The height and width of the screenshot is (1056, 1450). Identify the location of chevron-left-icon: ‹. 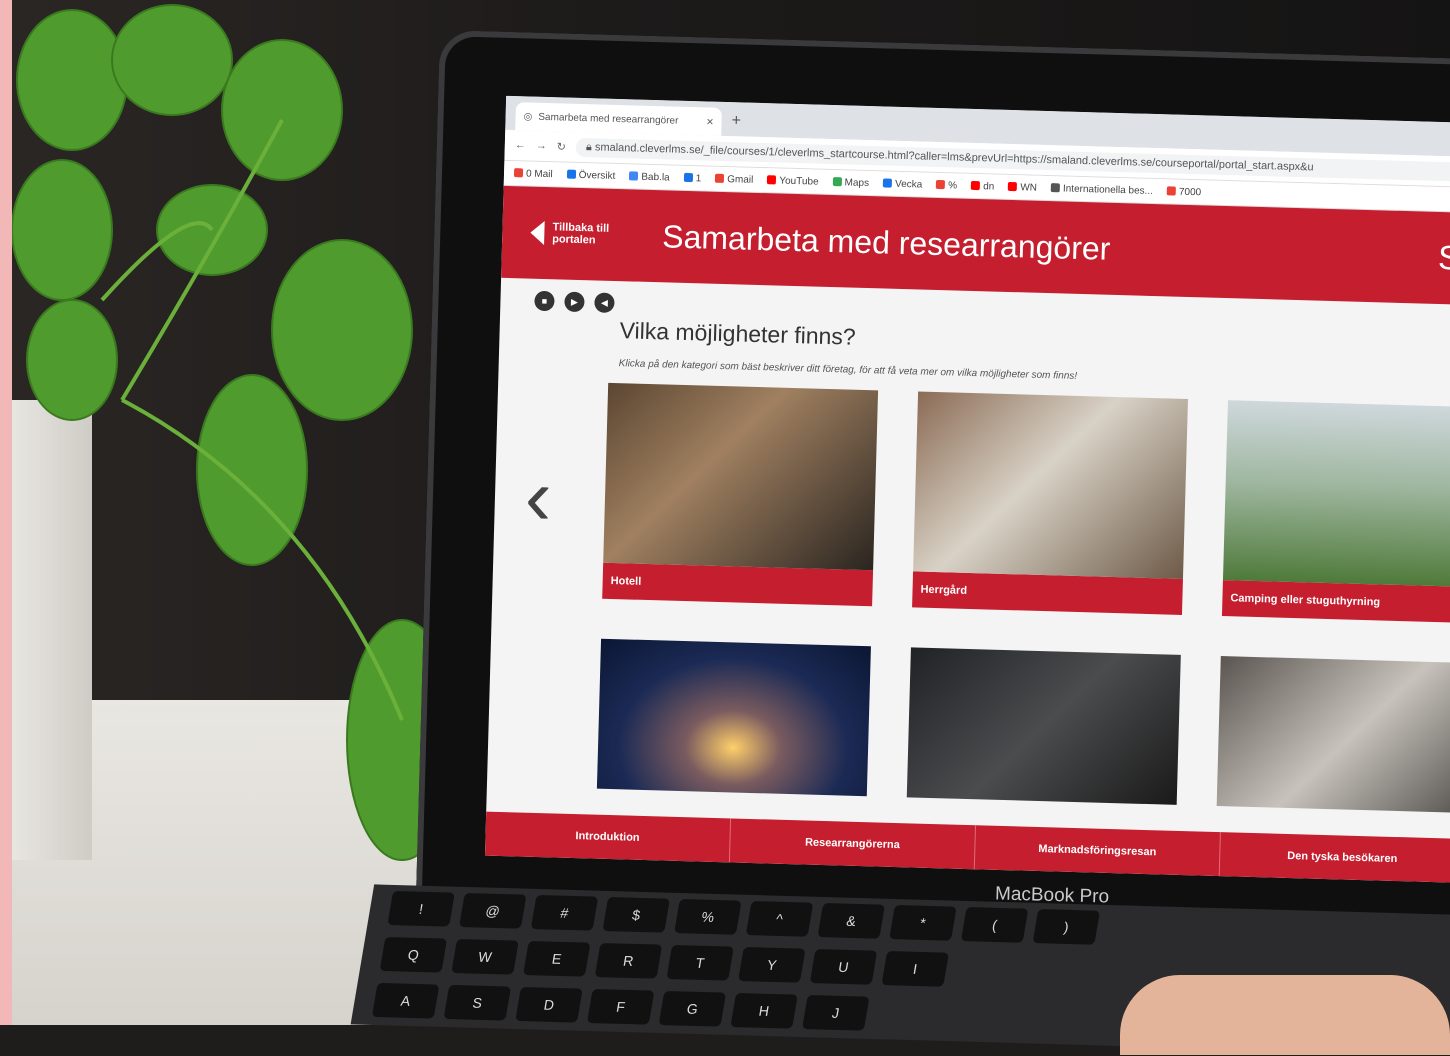
(538, 497).